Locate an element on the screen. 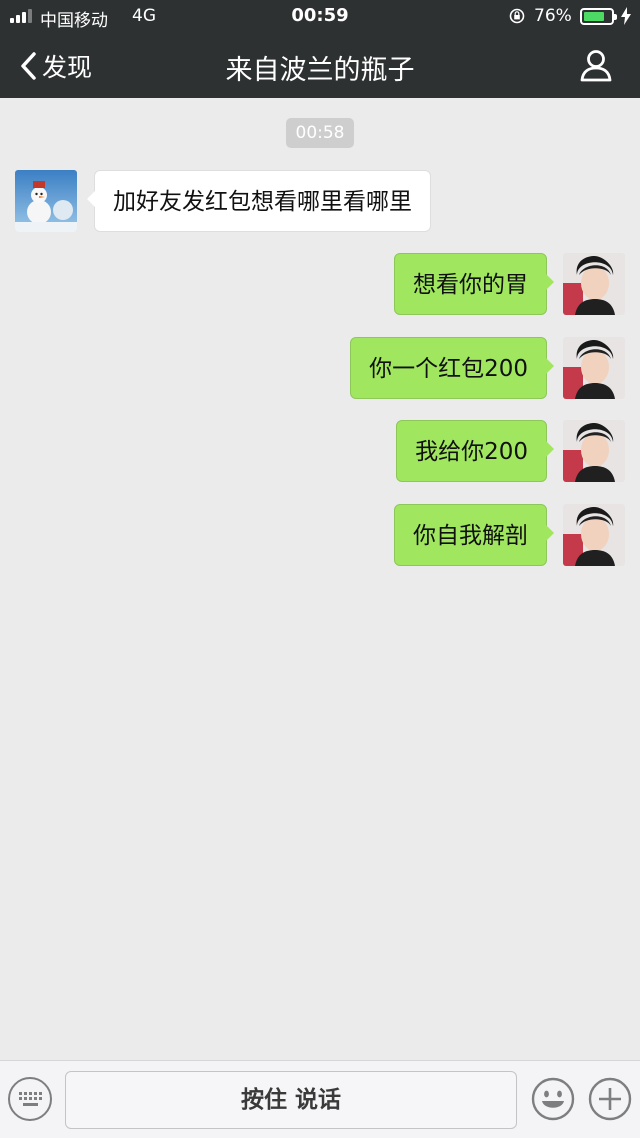 This screenshot has height=1138, width=640. message-timestamp: 00:58 is located at coordinates (320, 133).